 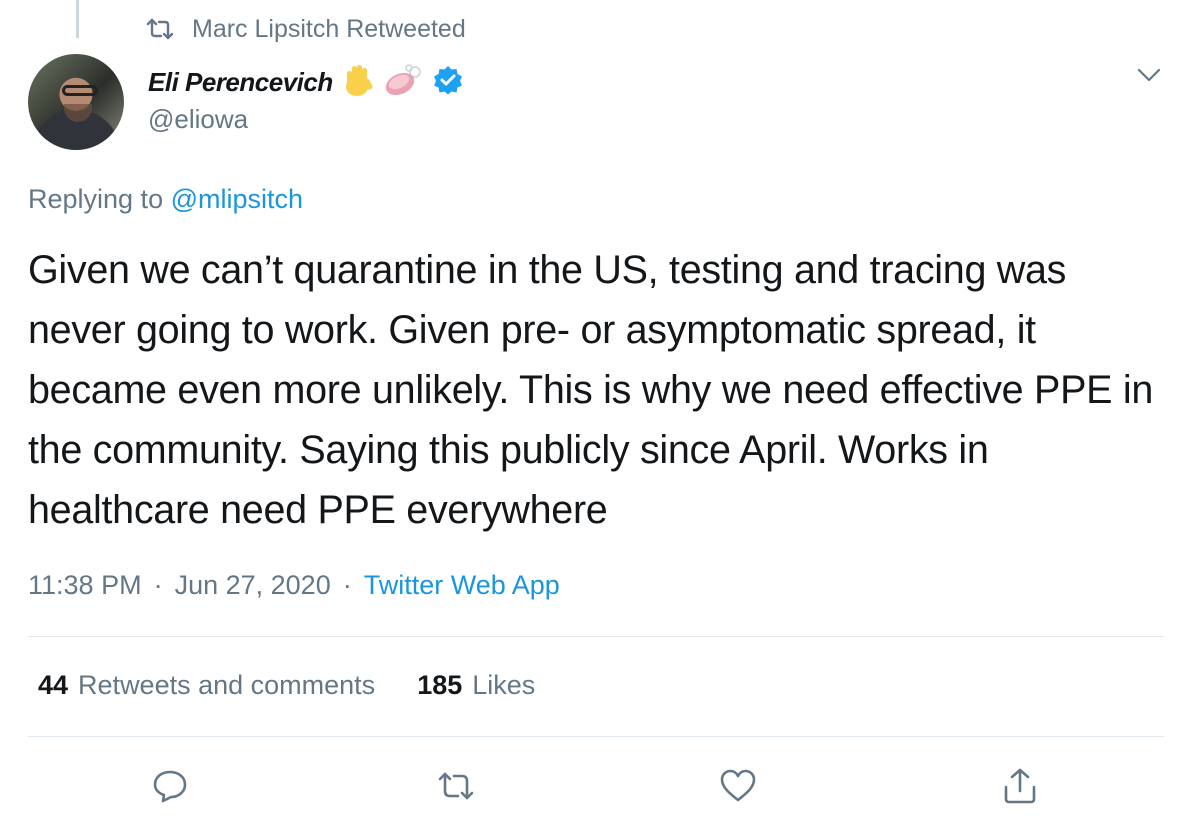 What do you see at coordinates (96, 199) in the screenshot?
I see `replying-to-prefix: Replying to` at bounding box center [96, 199].